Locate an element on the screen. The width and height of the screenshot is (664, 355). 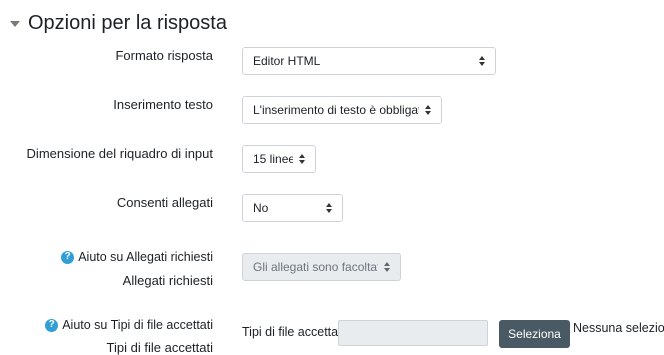
inserimento-testo-select: L'inserimento di testo è obbligatorio is located at coordinates (342, 110).